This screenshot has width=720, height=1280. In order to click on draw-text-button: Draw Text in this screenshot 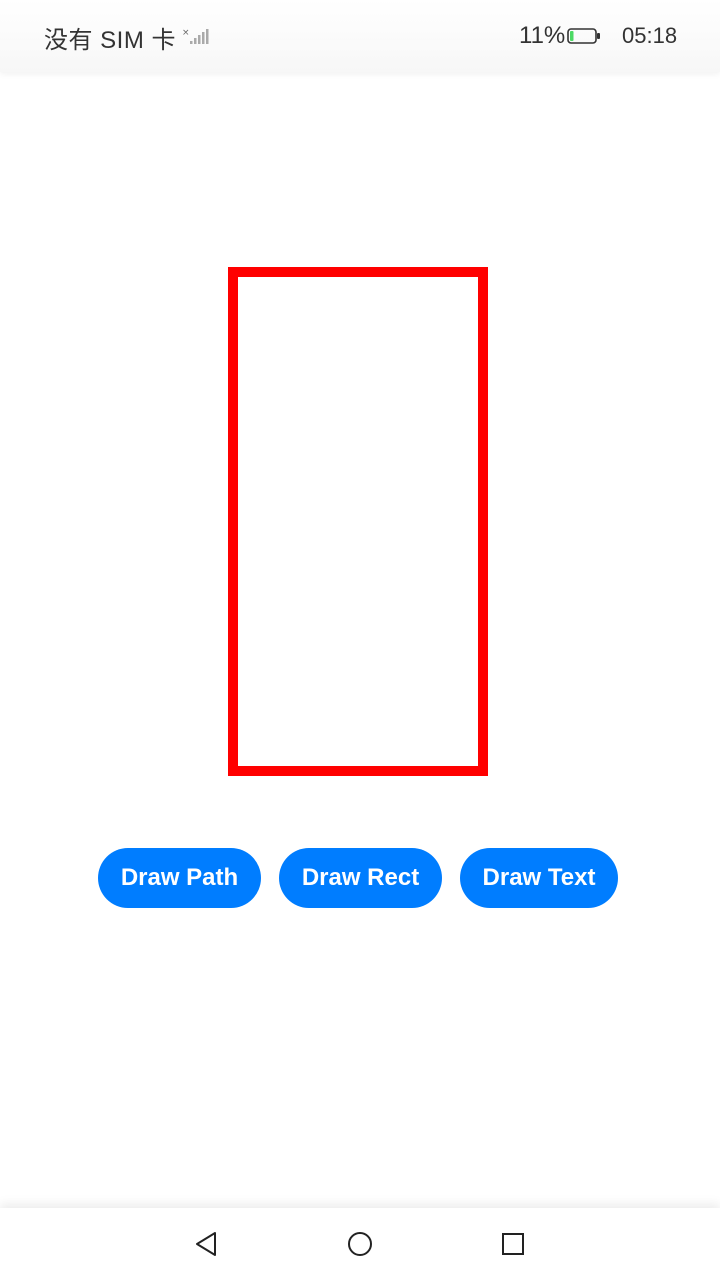, I will do `click(539, 878)`.